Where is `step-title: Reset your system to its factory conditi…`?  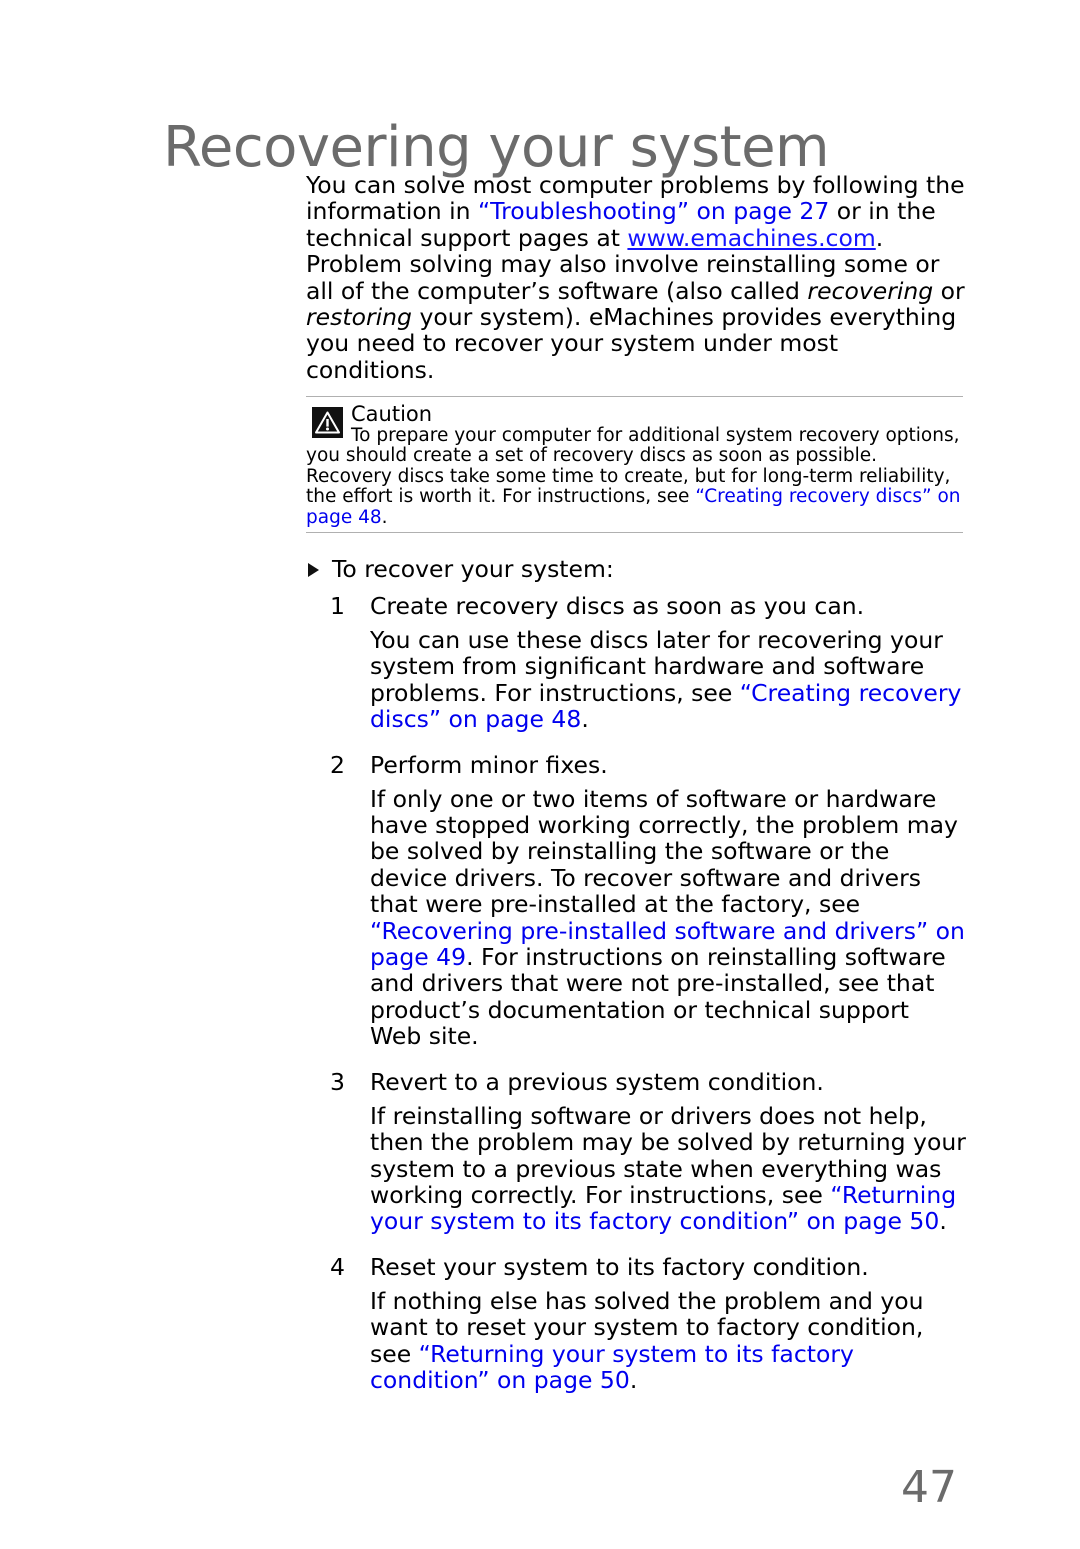 step-title: Reset your system to its factory conditi… is located at coordinates (619, 1266).